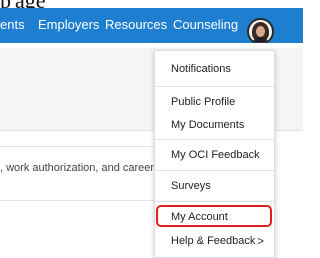 This screenshot has width=320, height=258. I want to click on nav-item-employers: Employers, so click(68, 24).